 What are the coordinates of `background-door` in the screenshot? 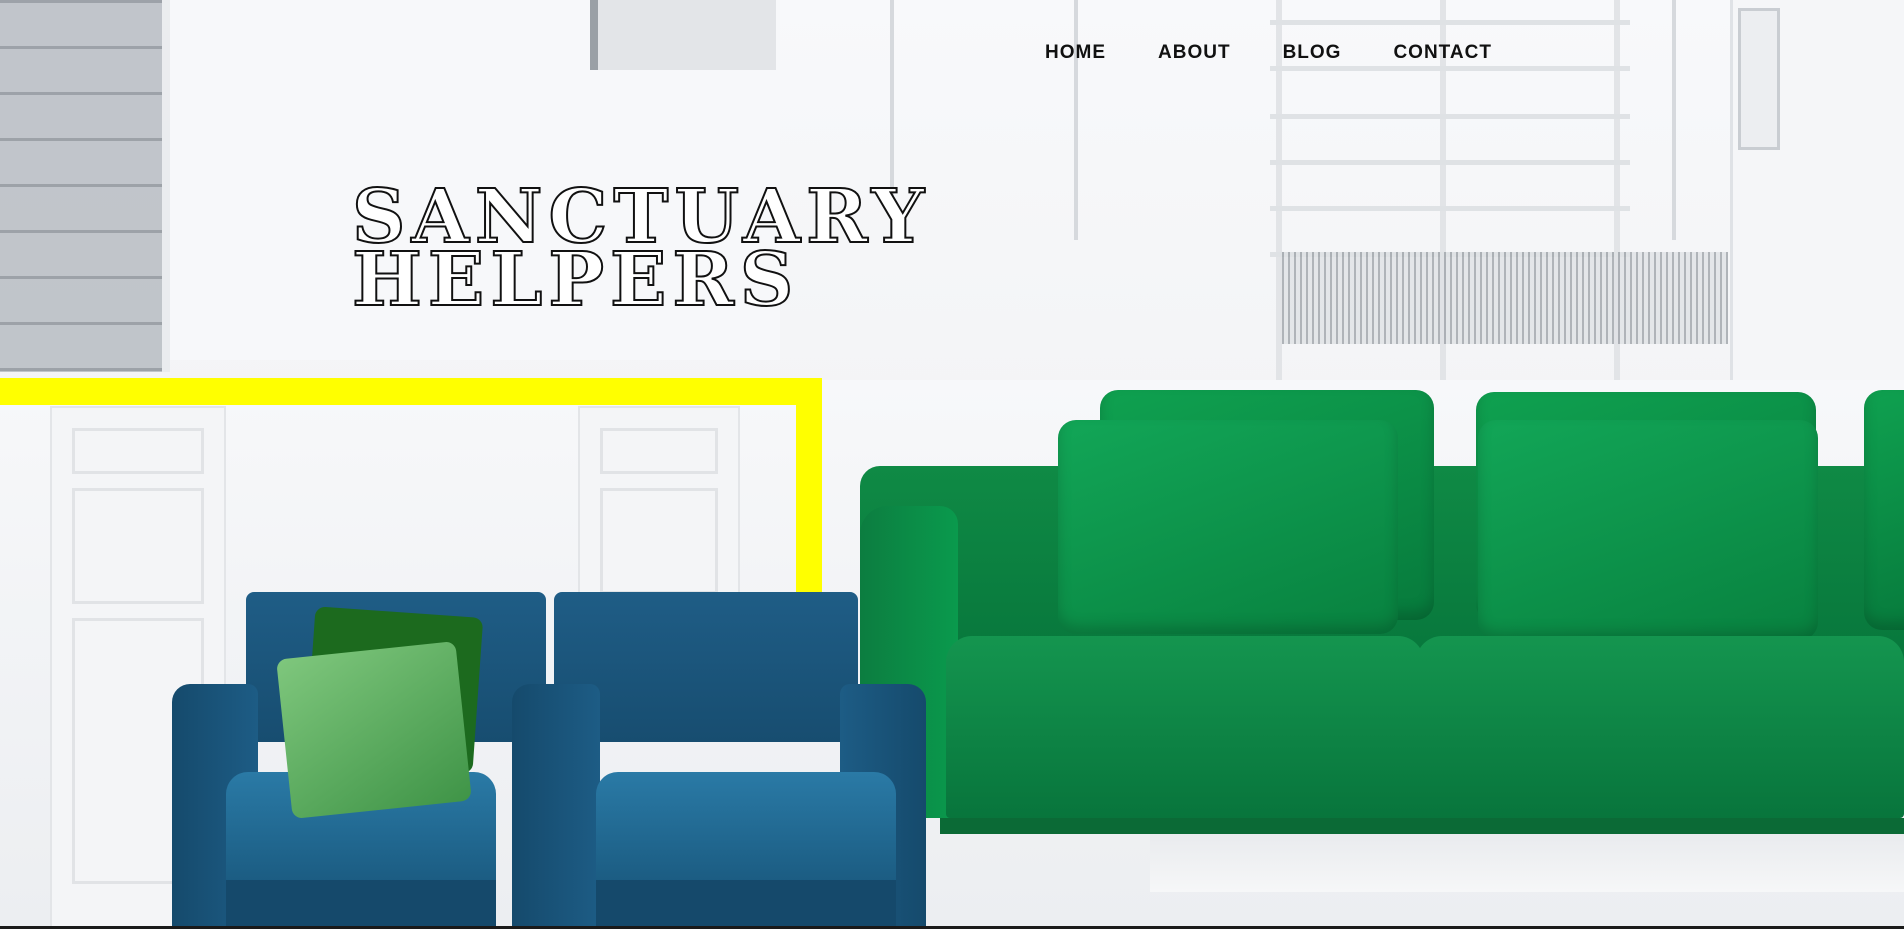 It's located at (659, 508).